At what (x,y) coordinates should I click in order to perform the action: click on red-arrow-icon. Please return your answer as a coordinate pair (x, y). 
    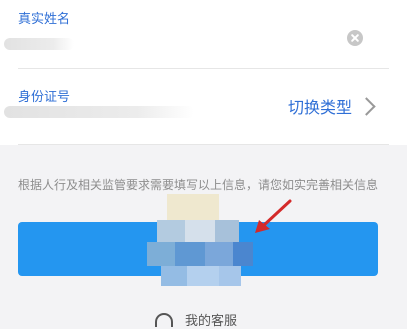
    Looking at the image, I should click on (273, 216).